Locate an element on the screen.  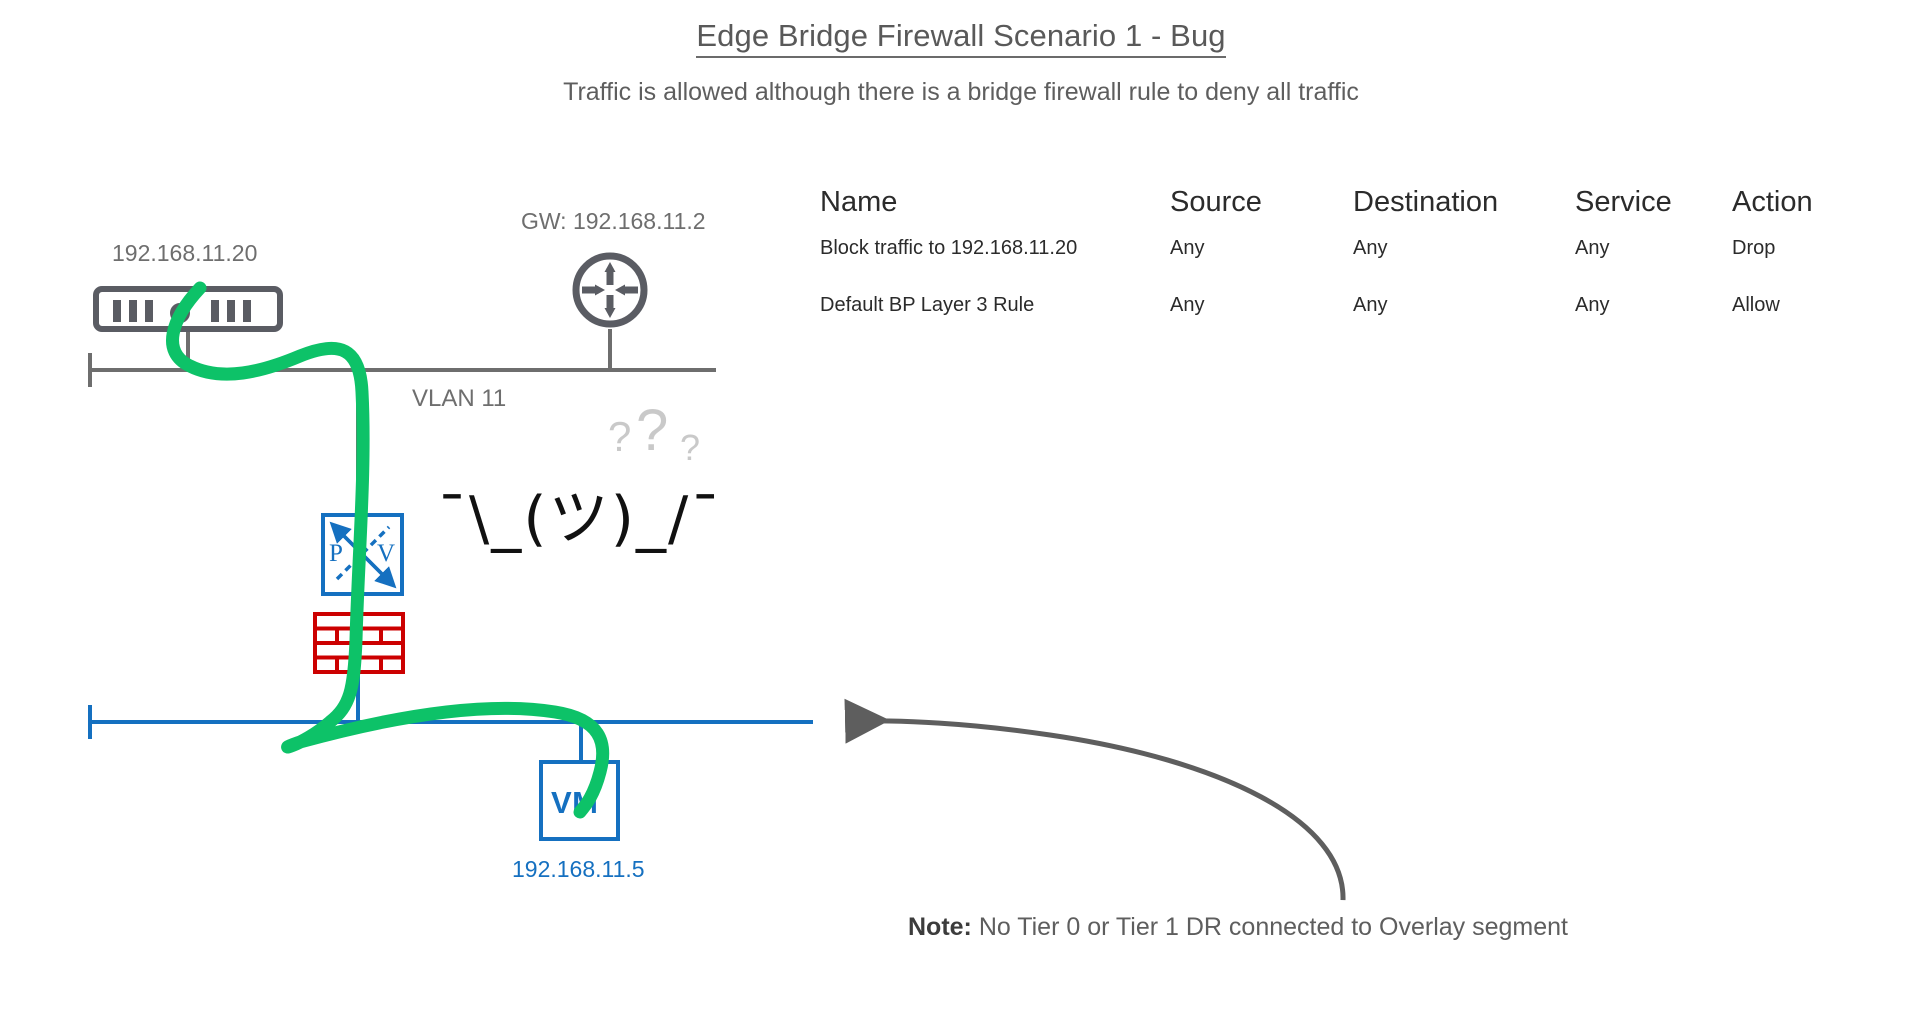
note-callout-overlay is located at coordinates (1095, 799).